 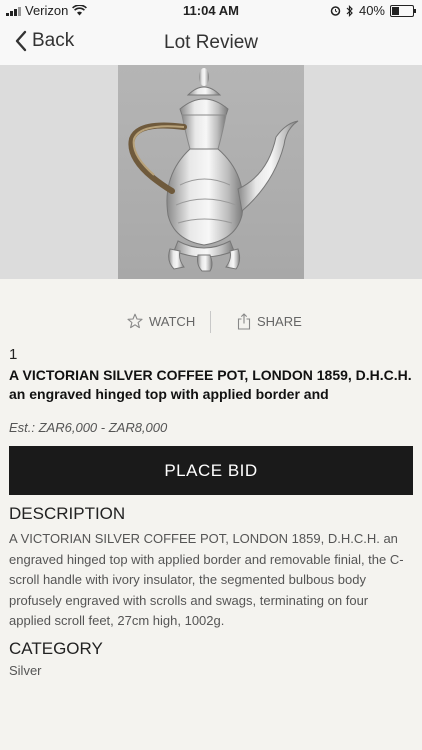 I want to click on chevron-left-icon, so click(x=21, y=41).